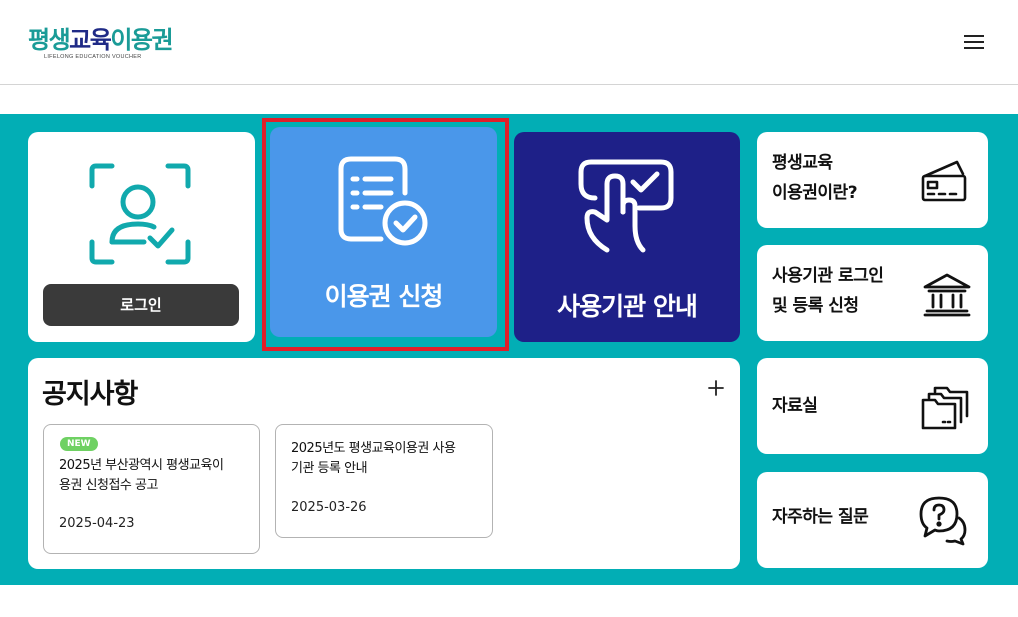  Describe the element at coordinates (944, 181) in the screenshot. I see `card-icon` at that location.